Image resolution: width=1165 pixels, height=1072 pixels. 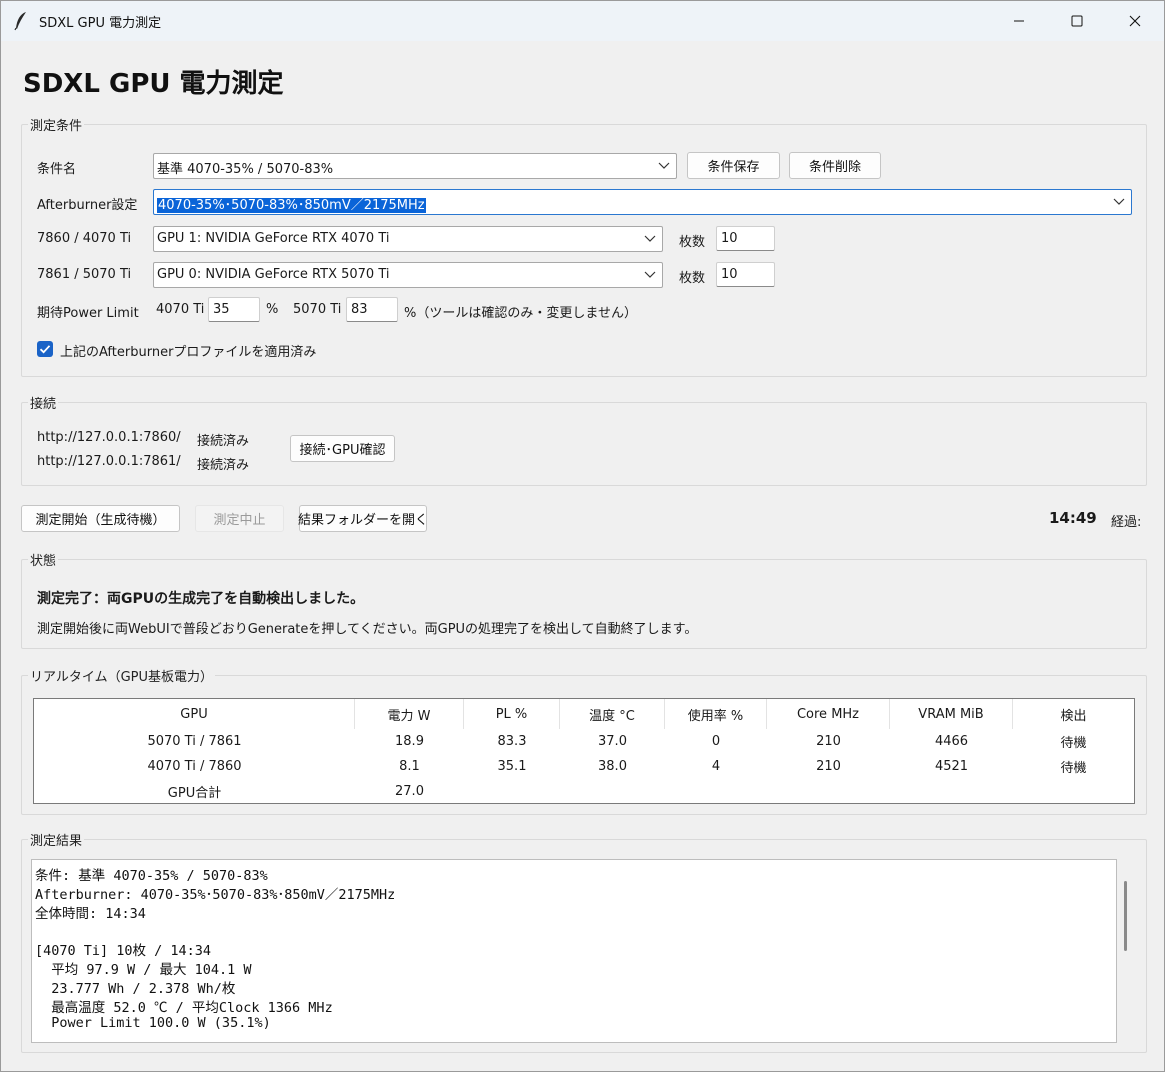 I want to click on results-scrollbar-thumb, so click(x=1125, y=916).